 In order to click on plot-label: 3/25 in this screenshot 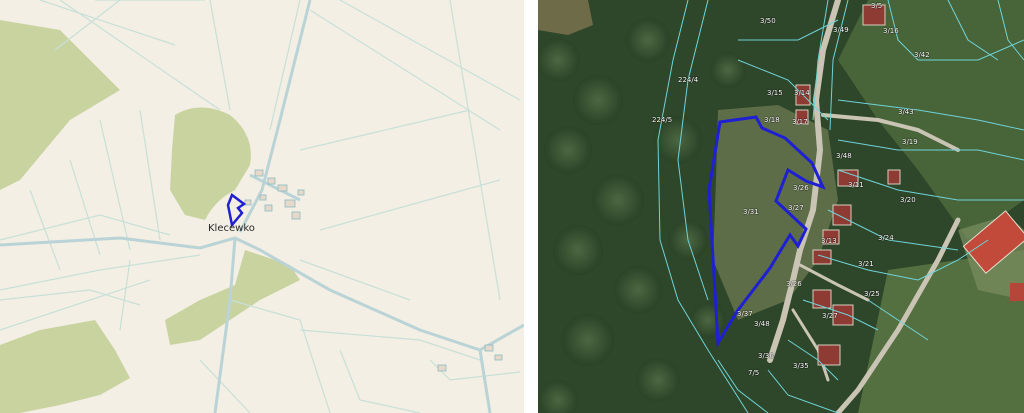, I will do `click(872, 294)`.